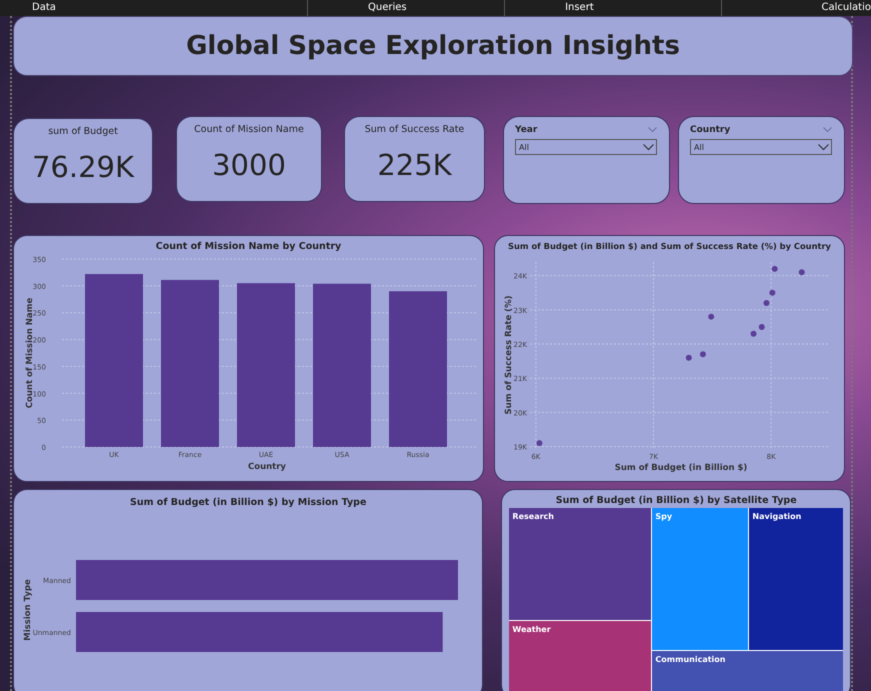  I want to click on kpi-label: Sum of Success Rate, so click(414, 129).